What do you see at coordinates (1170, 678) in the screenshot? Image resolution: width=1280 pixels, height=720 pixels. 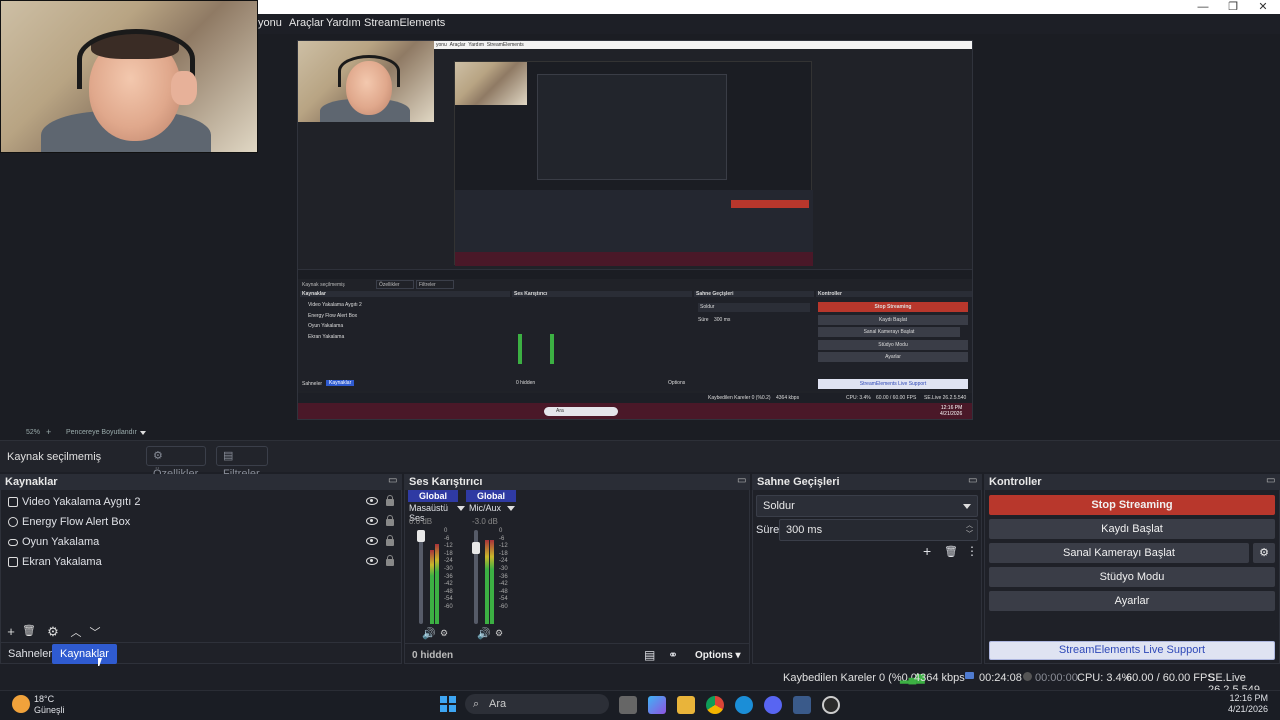 I see `fps-readout: 60.00 / 60.00 FPS` at bounding box center [1170, 678].